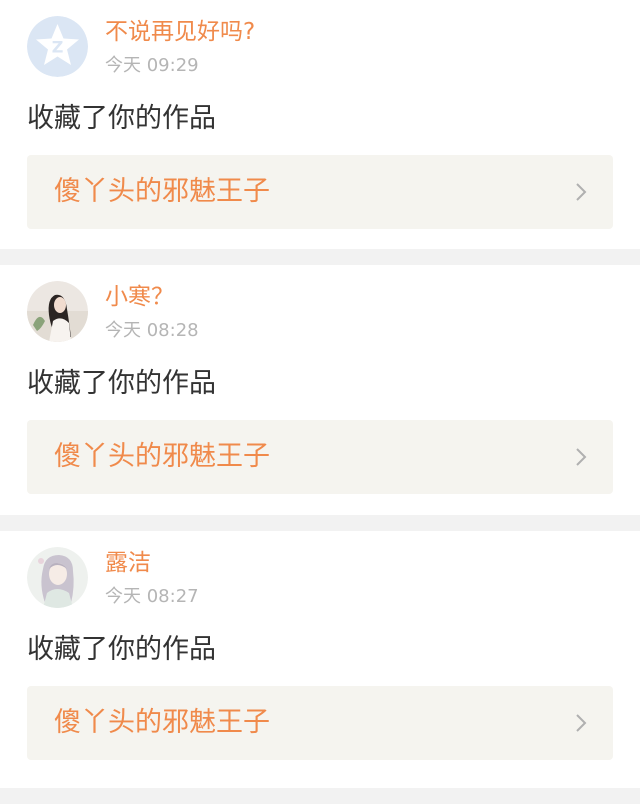 The height and width of the screenshot is (804, 640). Describe the element at coordinates (152, 596) in the screenshot. I see `timestamp: 今天 08:27` at that location.